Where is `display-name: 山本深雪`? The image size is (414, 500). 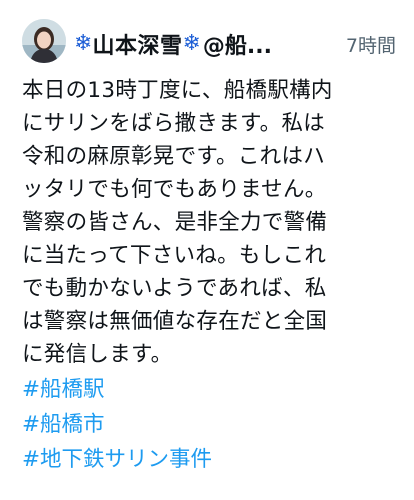 display-name: 山本深雪 is located at coordinates (137, 44).